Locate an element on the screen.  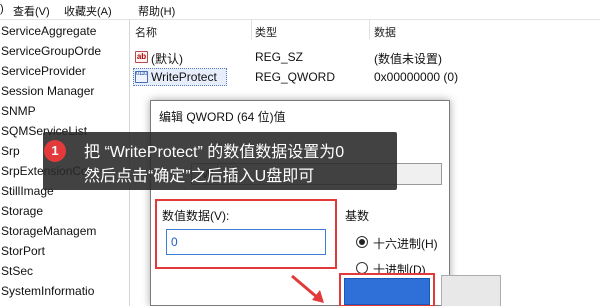
instruction-line-1: 把 “WriteProtect” 的数值数据设置为0 is located at coordinates (214, 152).